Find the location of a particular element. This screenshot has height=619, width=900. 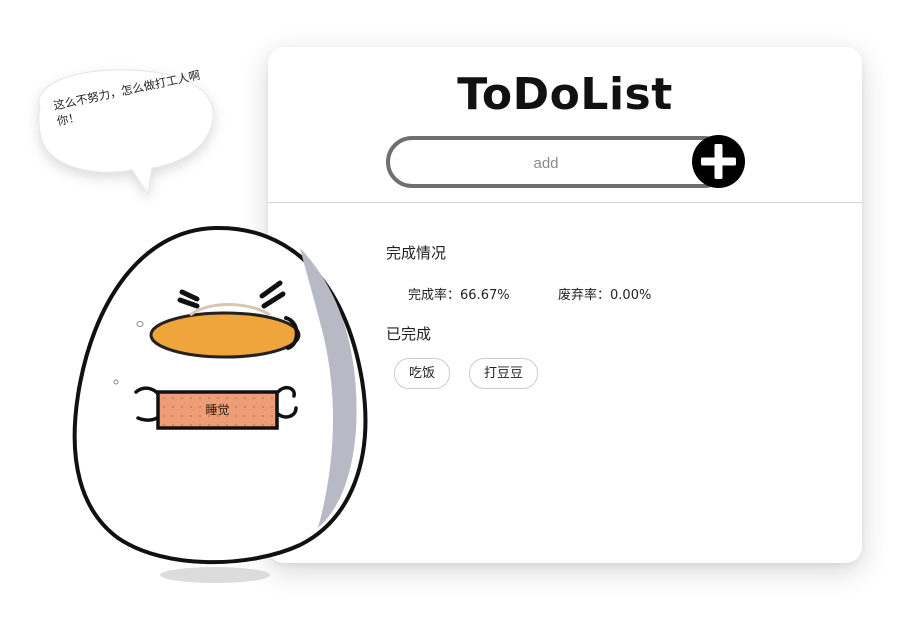

speech-bubble: 这么不努力，怎么做打工人啊你！ is located at coordinates (120, 107).